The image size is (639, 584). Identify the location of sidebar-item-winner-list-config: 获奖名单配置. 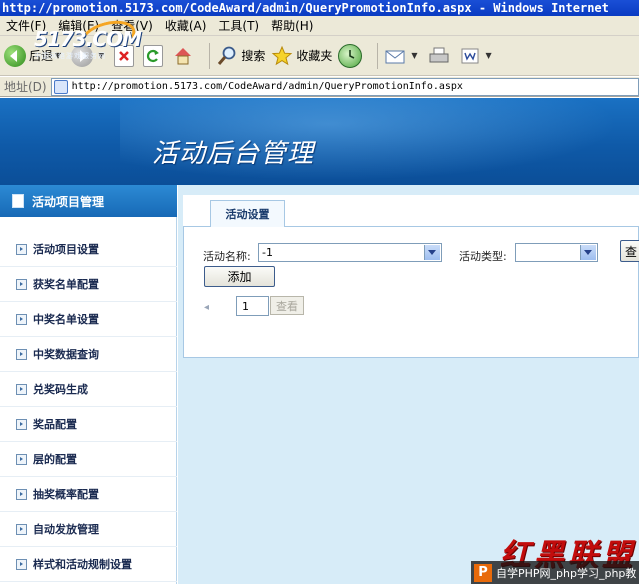
(88, 284).